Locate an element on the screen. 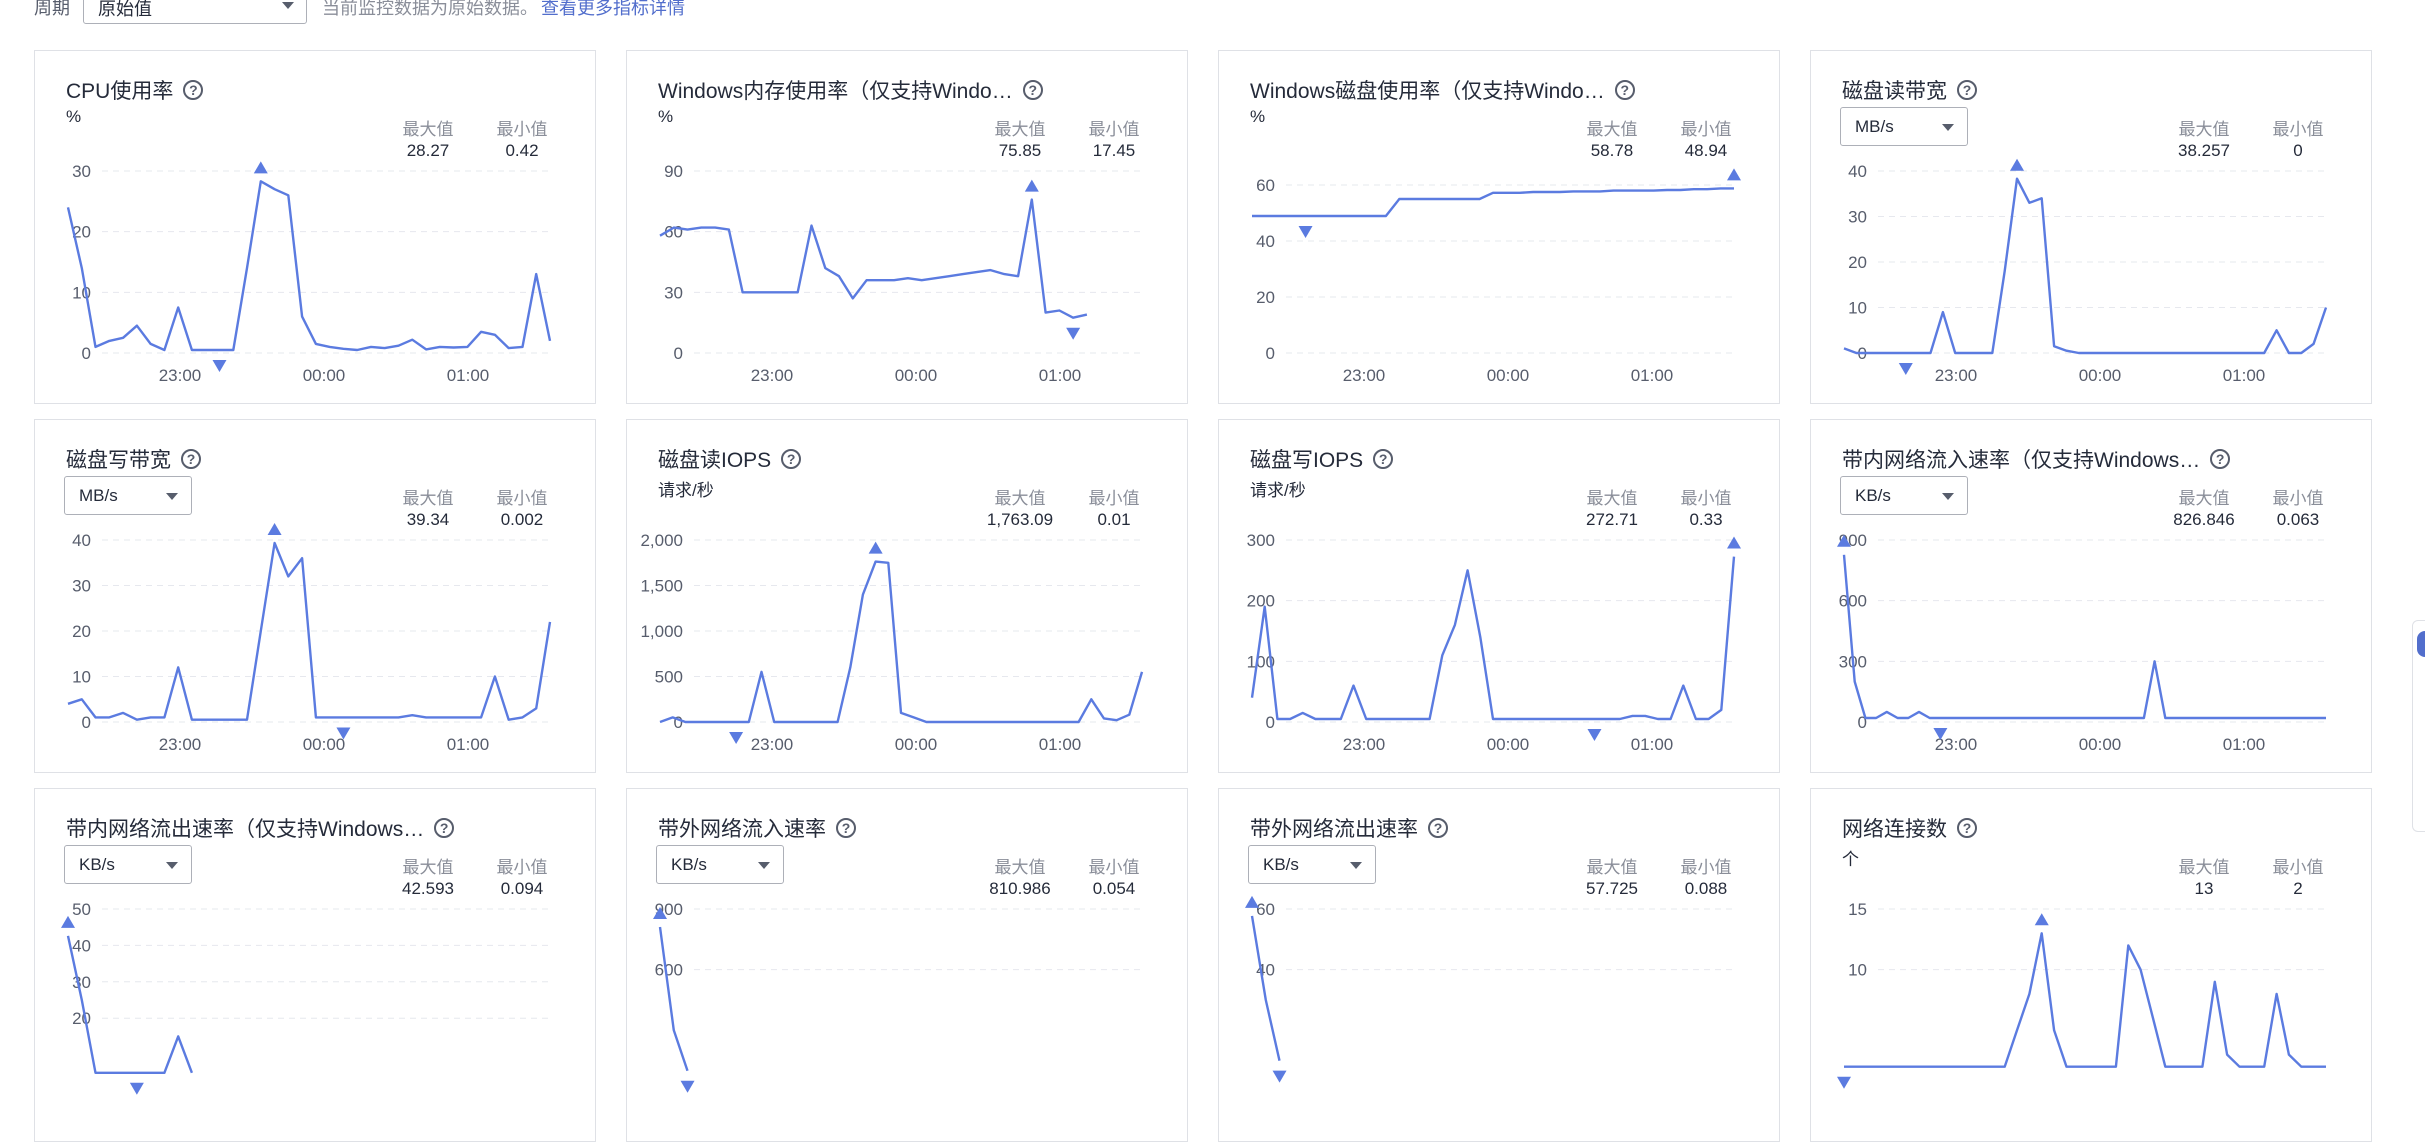 Image resolution: width=2425 pixels, height=1142 pixels. y-tick-label: 1,000 is located at coordinates (661, 631).